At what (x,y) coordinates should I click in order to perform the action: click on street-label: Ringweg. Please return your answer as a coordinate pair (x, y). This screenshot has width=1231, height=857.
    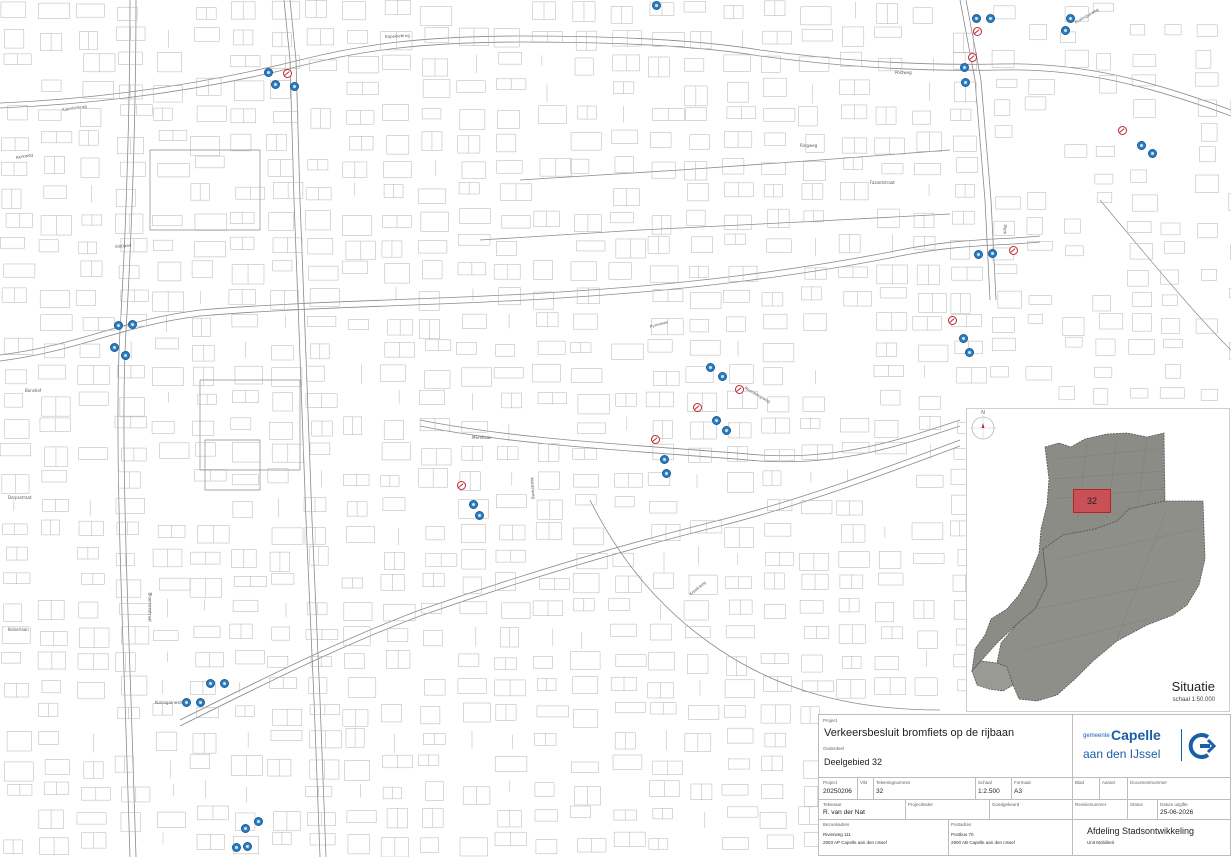
    Looking at the image, I should click on (809, 145).